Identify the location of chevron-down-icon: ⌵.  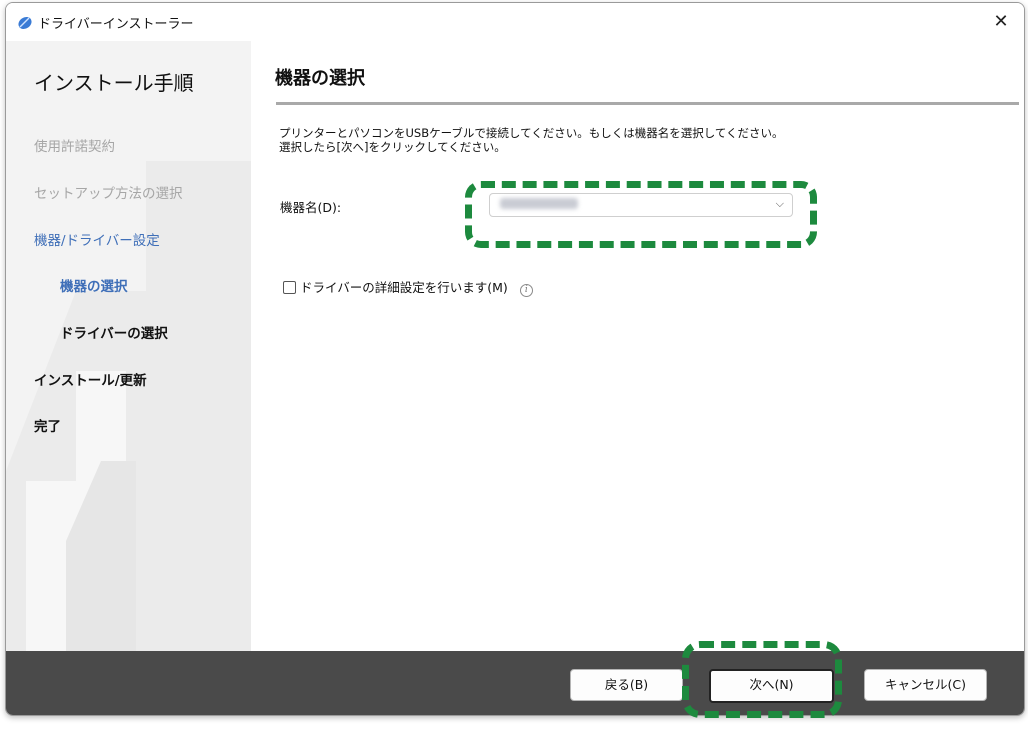
(779, 203).